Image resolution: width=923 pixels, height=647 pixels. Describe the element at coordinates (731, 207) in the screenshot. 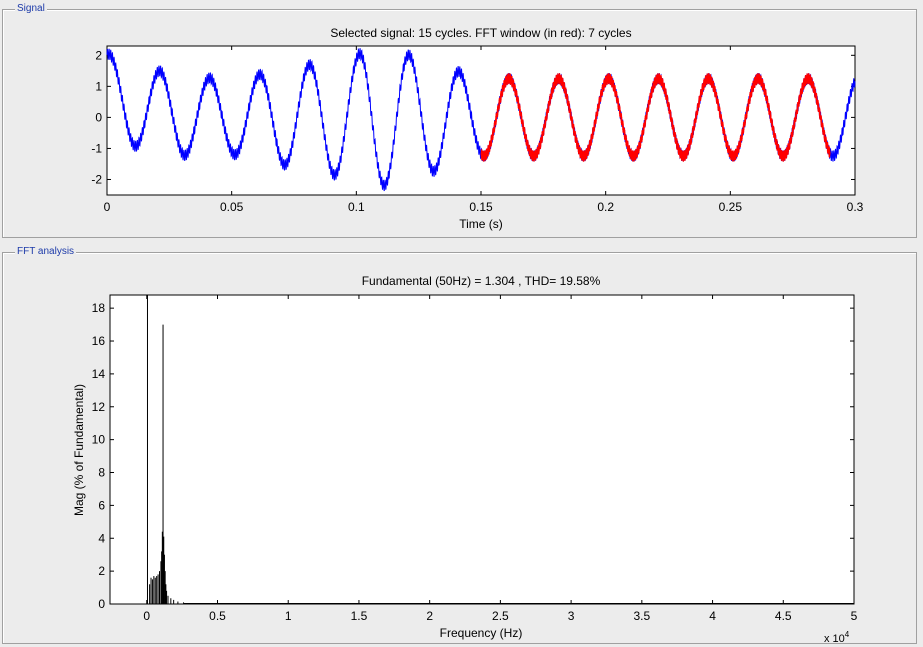

I see `signal-x-tick-label: 0.25` at that location.